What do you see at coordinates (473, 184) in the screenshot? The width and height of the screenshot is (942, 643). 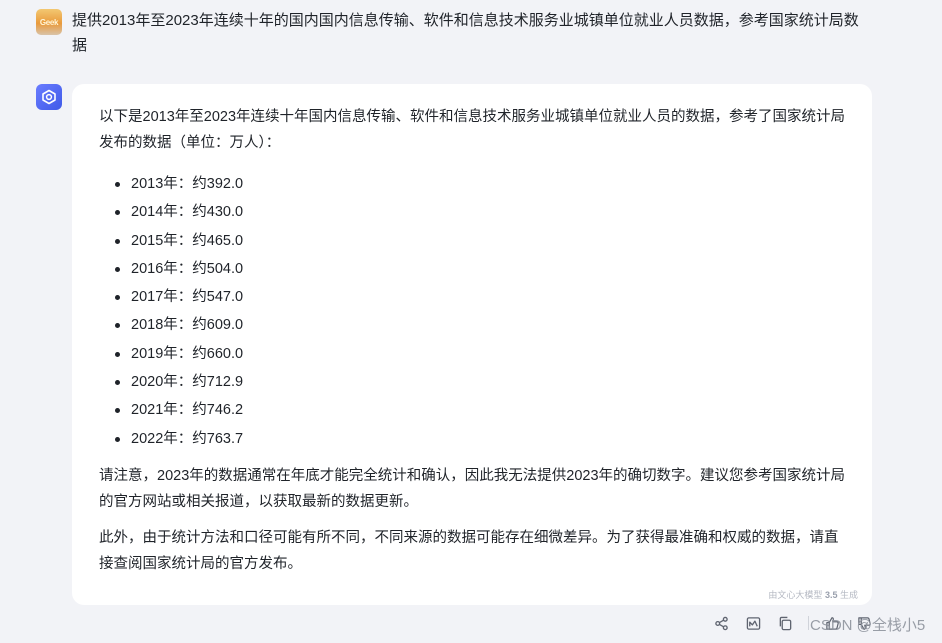 I see `list-item: 2013年：约392.0` at bounding box center [473, 184].